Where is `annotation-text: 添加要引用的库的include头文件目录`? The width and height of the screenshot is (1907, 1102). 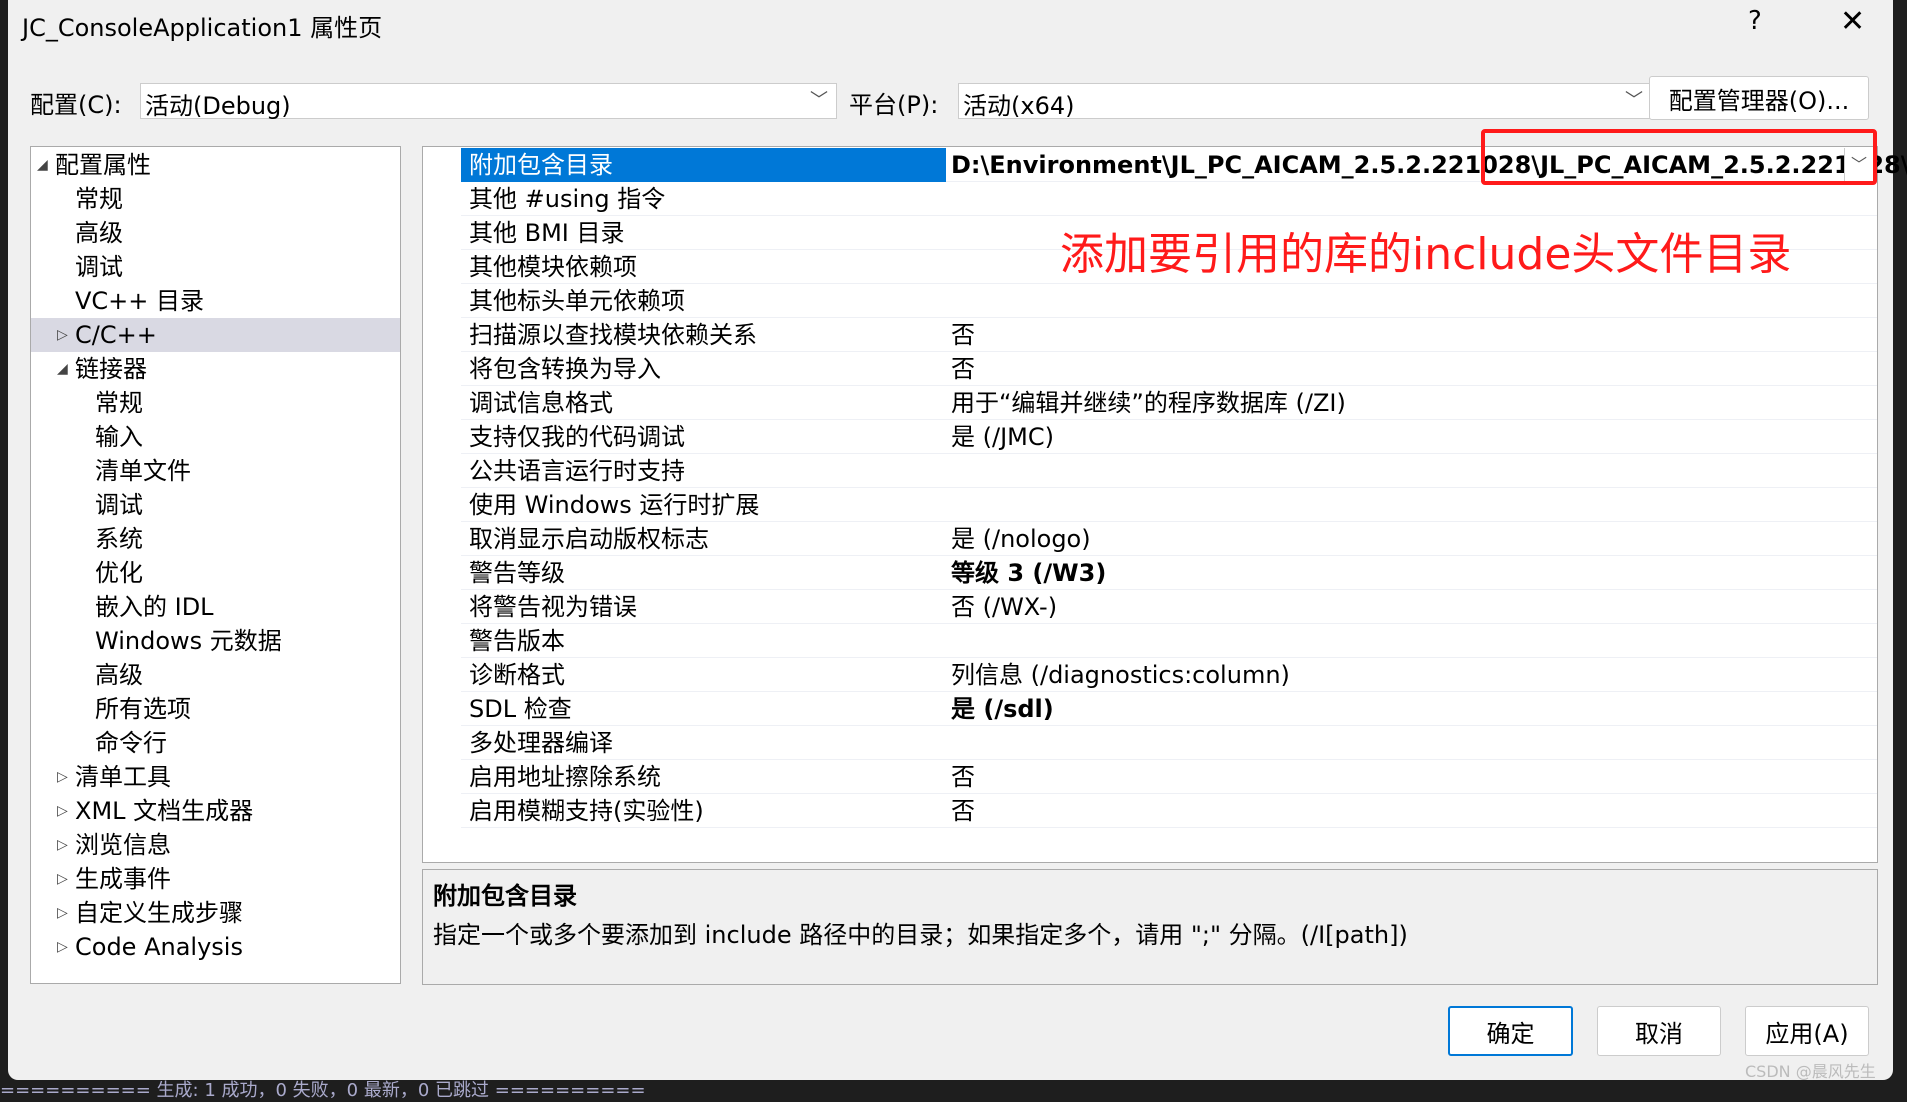
annotation-text: 添加要引用的库的include头文件目录 is located at coordinates (1426, 254).